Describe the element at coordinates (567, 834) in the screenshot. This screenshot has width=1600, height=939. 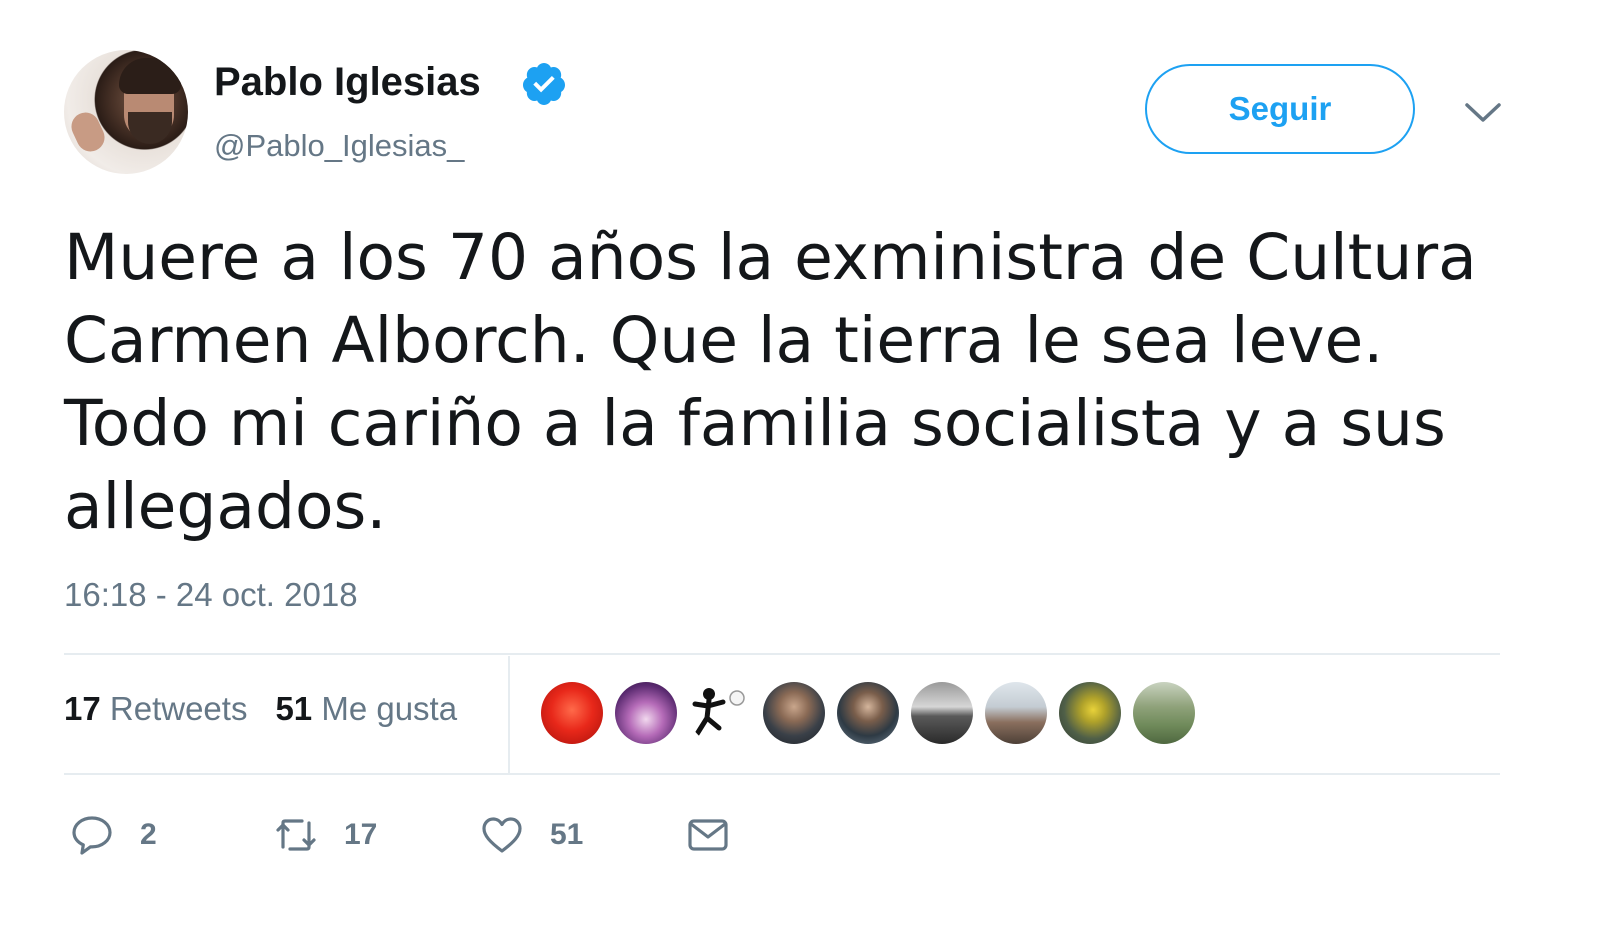
I see `like-count: 51` at that location.